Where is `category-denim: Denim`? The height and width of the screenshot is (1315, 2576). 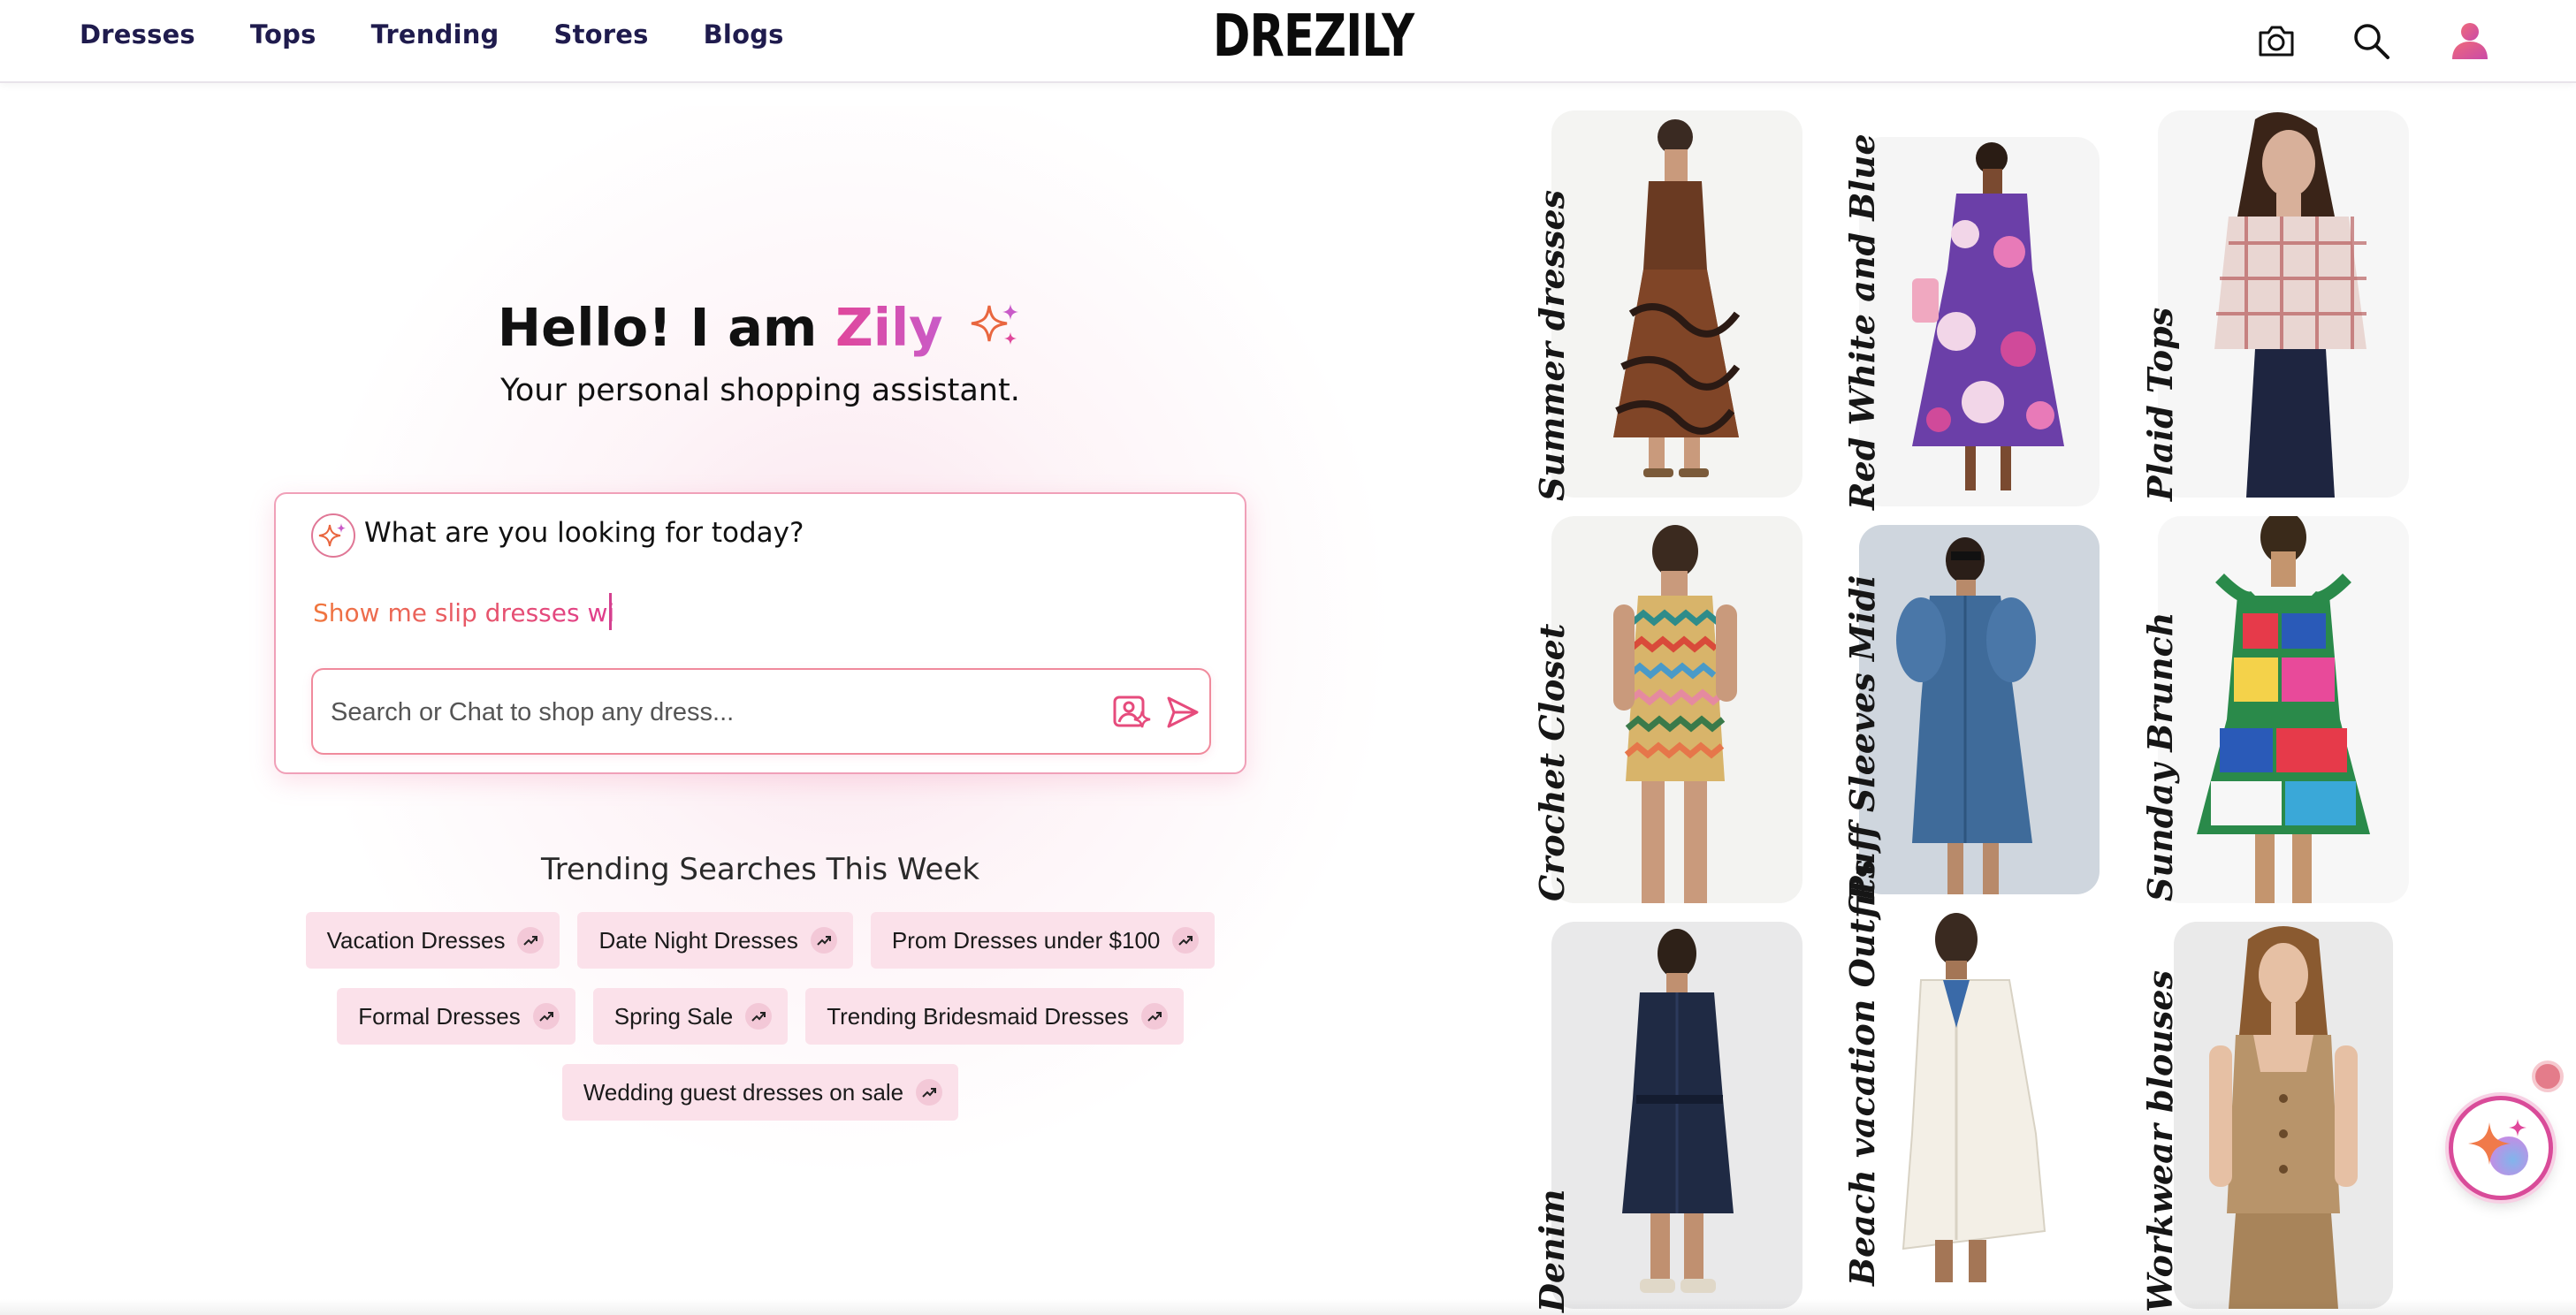
category-denim: Denim is located at coordinates (1552, 1251).